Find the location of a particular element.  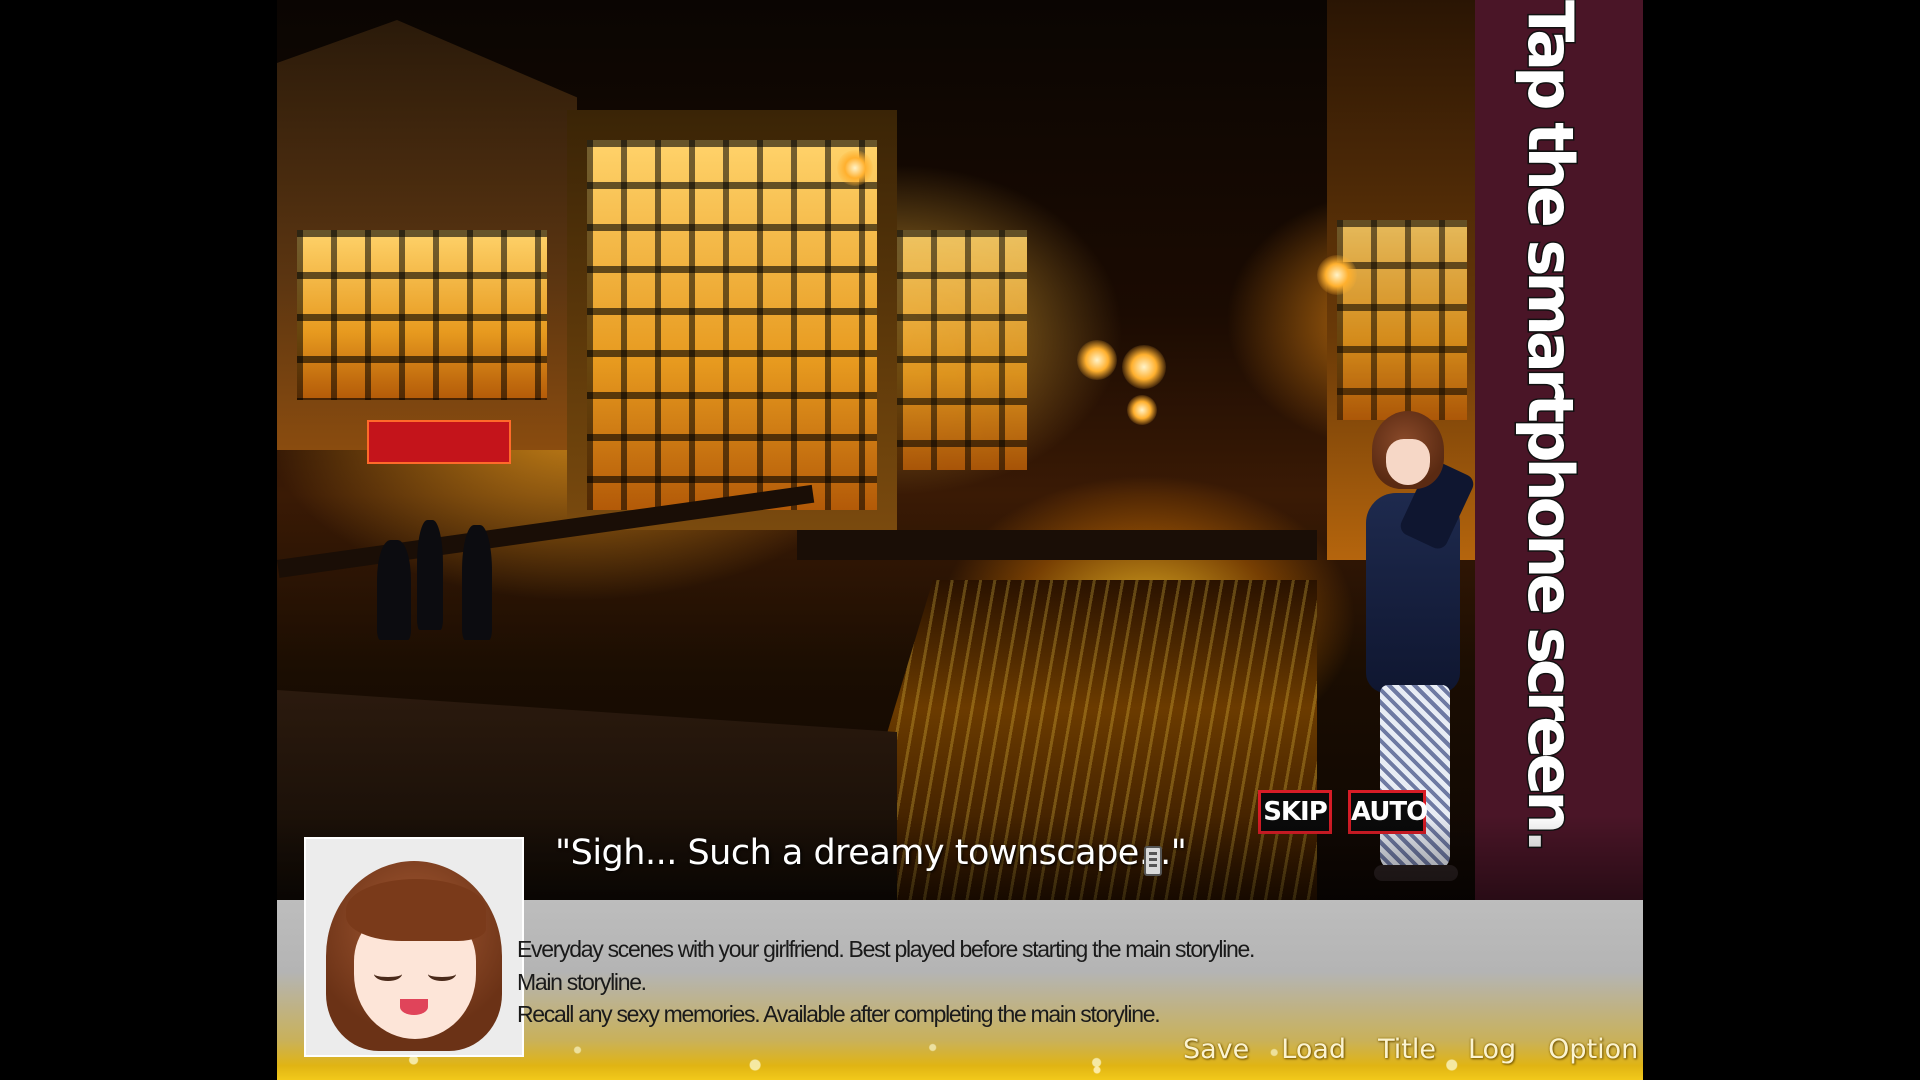

portrait-bangs is located at coordinates (416, 910).